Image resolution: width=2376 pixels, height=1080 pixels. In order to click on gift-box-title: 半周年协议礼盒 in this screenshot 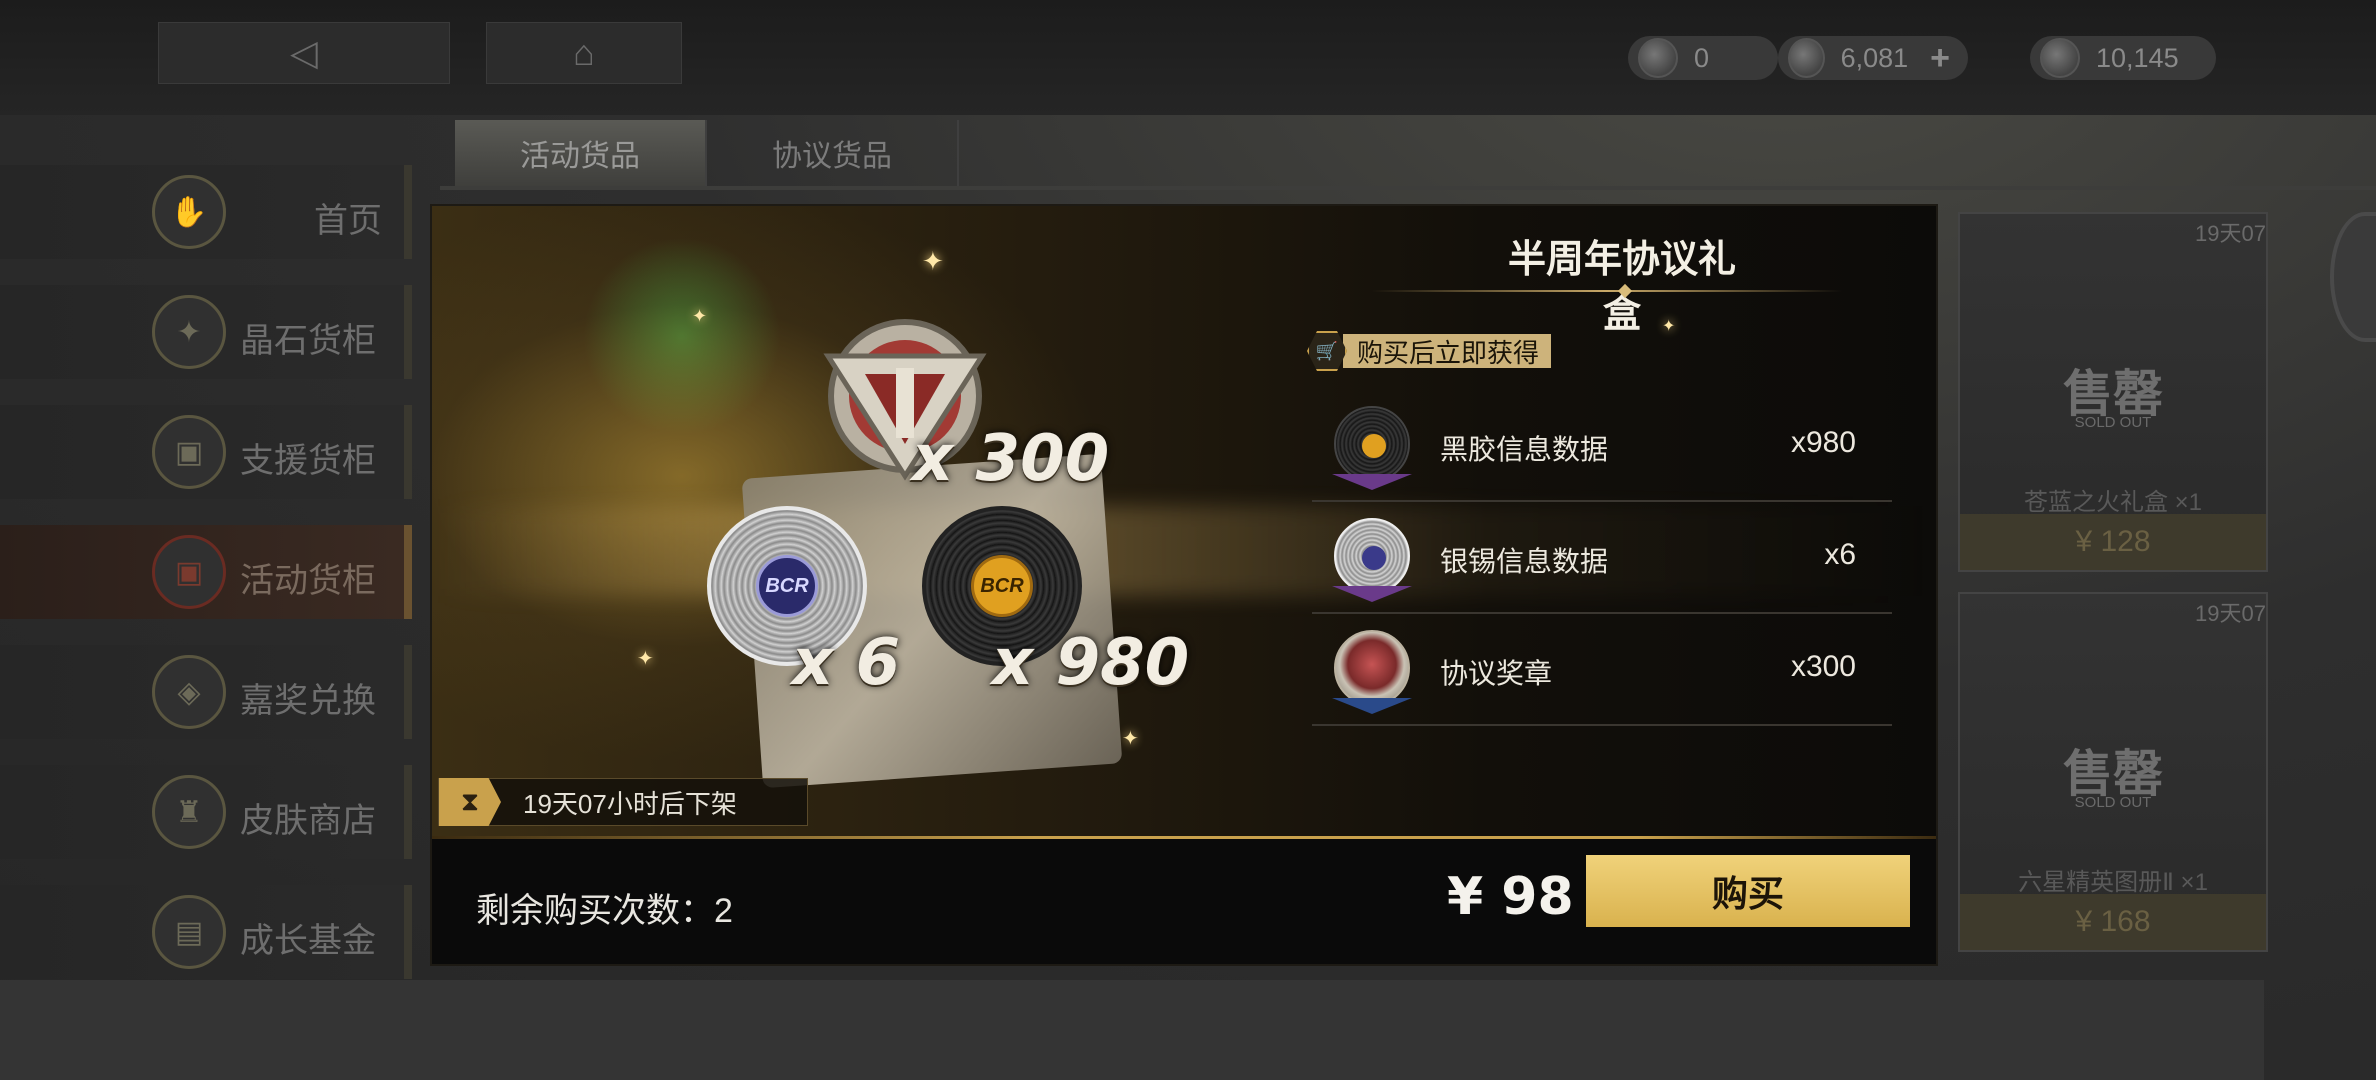, I will do `click(1621, 287)`.